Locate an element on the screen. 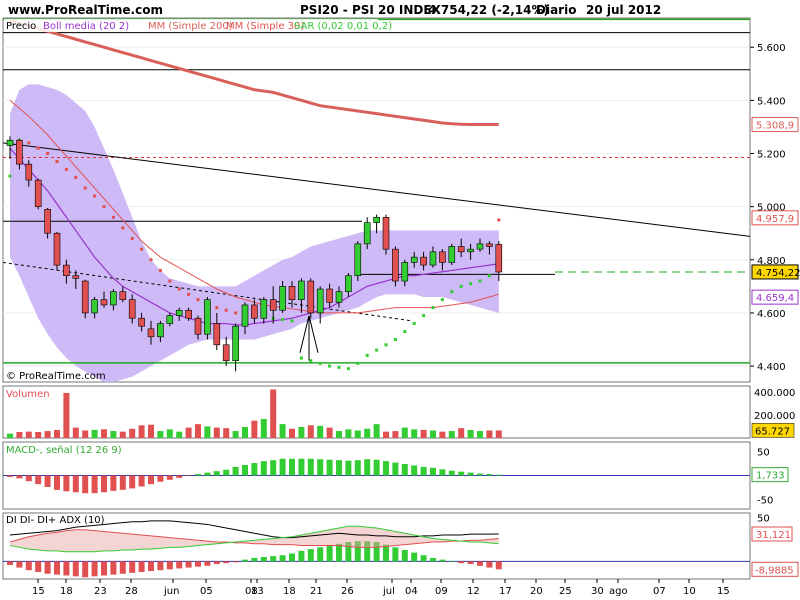 The image size is (800, 600). volume-tick-label: 200.000 is located at coordinates (774, 416).